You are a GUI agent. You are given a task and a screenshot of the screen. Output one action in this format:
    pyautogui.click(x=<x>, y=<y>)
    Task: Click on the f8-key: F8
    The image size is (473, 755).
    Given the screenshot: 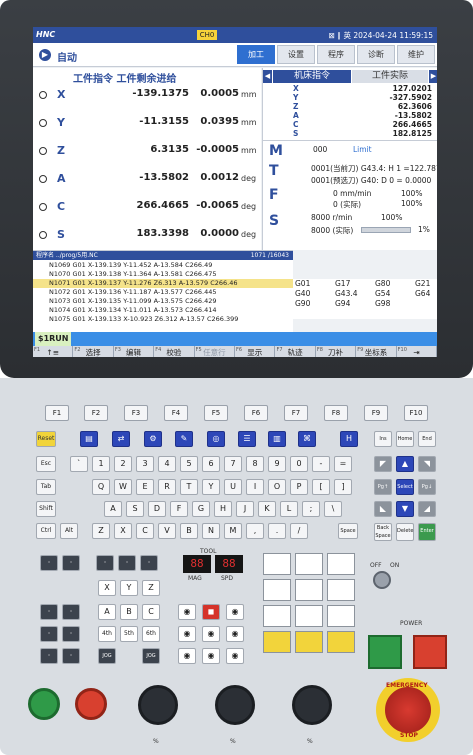 What is the action you would take?
    pyautogui.click(x=336, y=413)
    